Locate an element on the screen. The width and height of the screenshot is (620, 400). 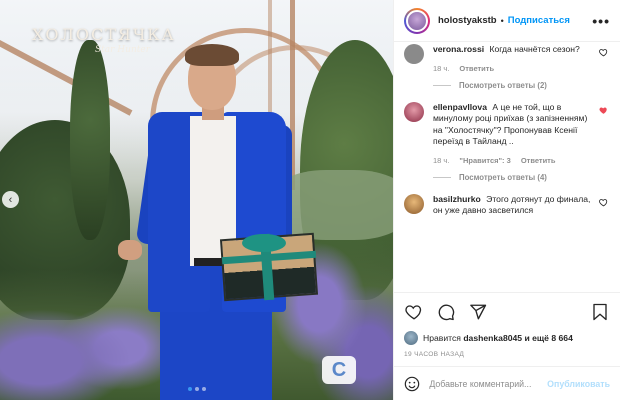
action-buttons-row is located at coordinates (507, 312).